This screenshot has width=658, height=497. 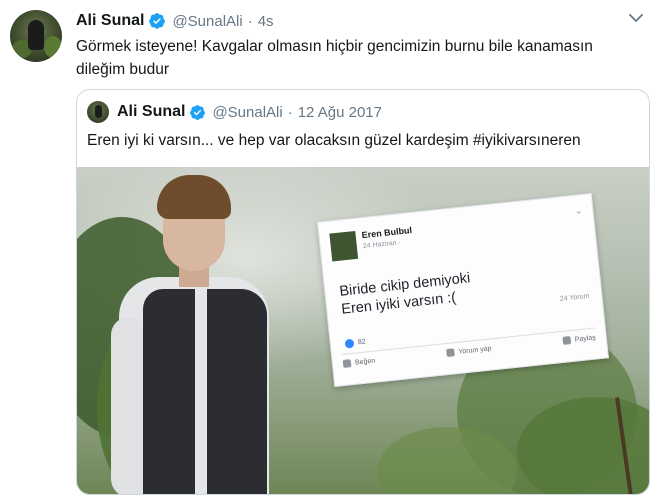 What do you see at coordinates (339, 112) in the screenshot?
I see `quoted-tweet-date: 12 Ağu 2017` at bounding box center [339, 112].